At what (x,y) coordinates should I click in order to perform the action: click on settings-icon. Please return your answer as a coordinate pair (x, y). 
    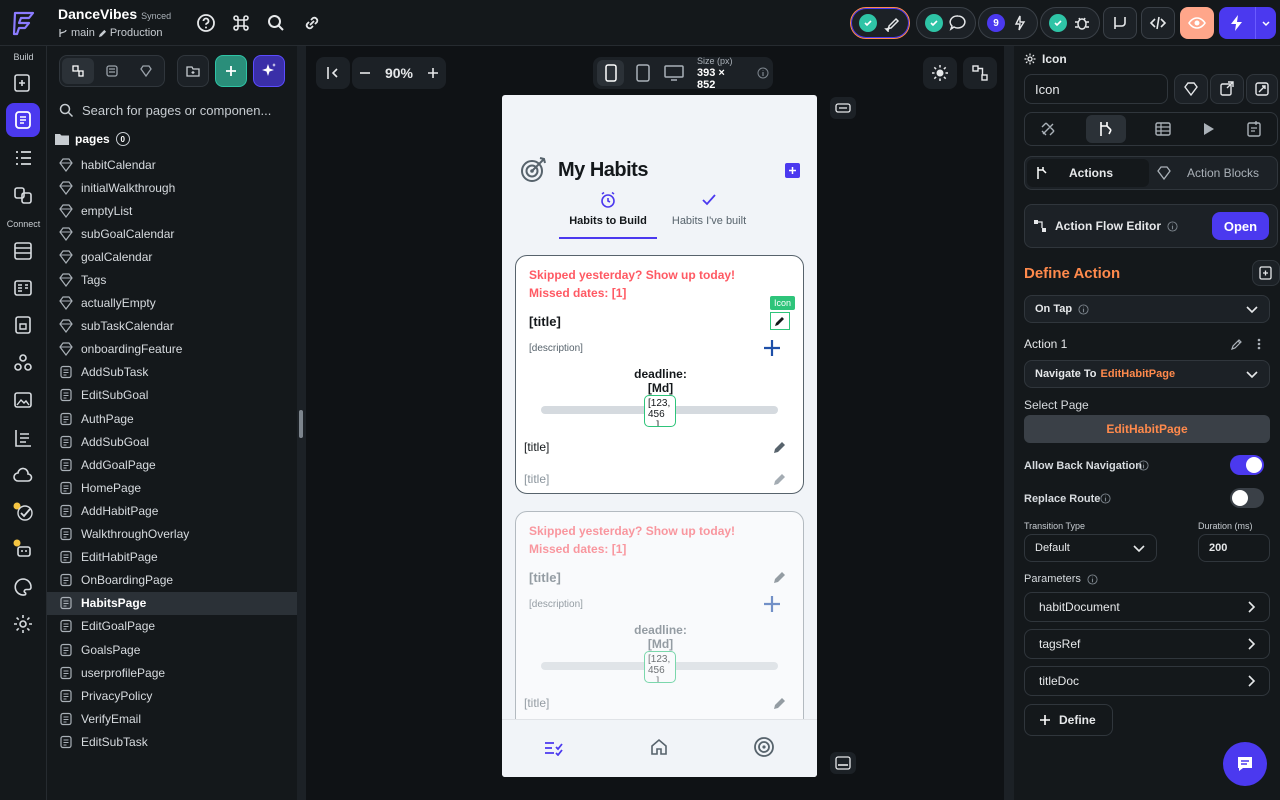
    Looking at the image, I should click on (23, 624).